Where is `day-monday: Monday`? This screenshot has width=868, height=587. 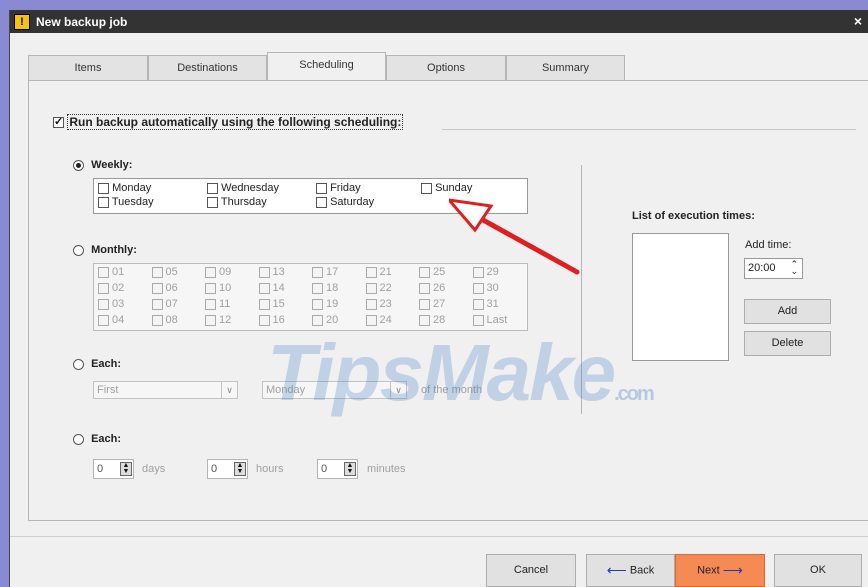 day-monday: Monday is located at coordinates (124, 188).